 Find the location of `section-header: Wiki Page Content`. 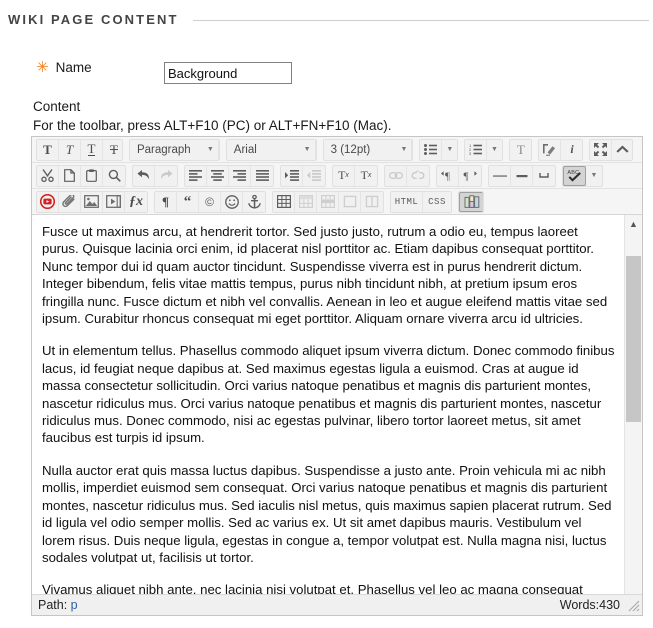

section-header: Wiki Page Content is located at coordinates (328, 19).